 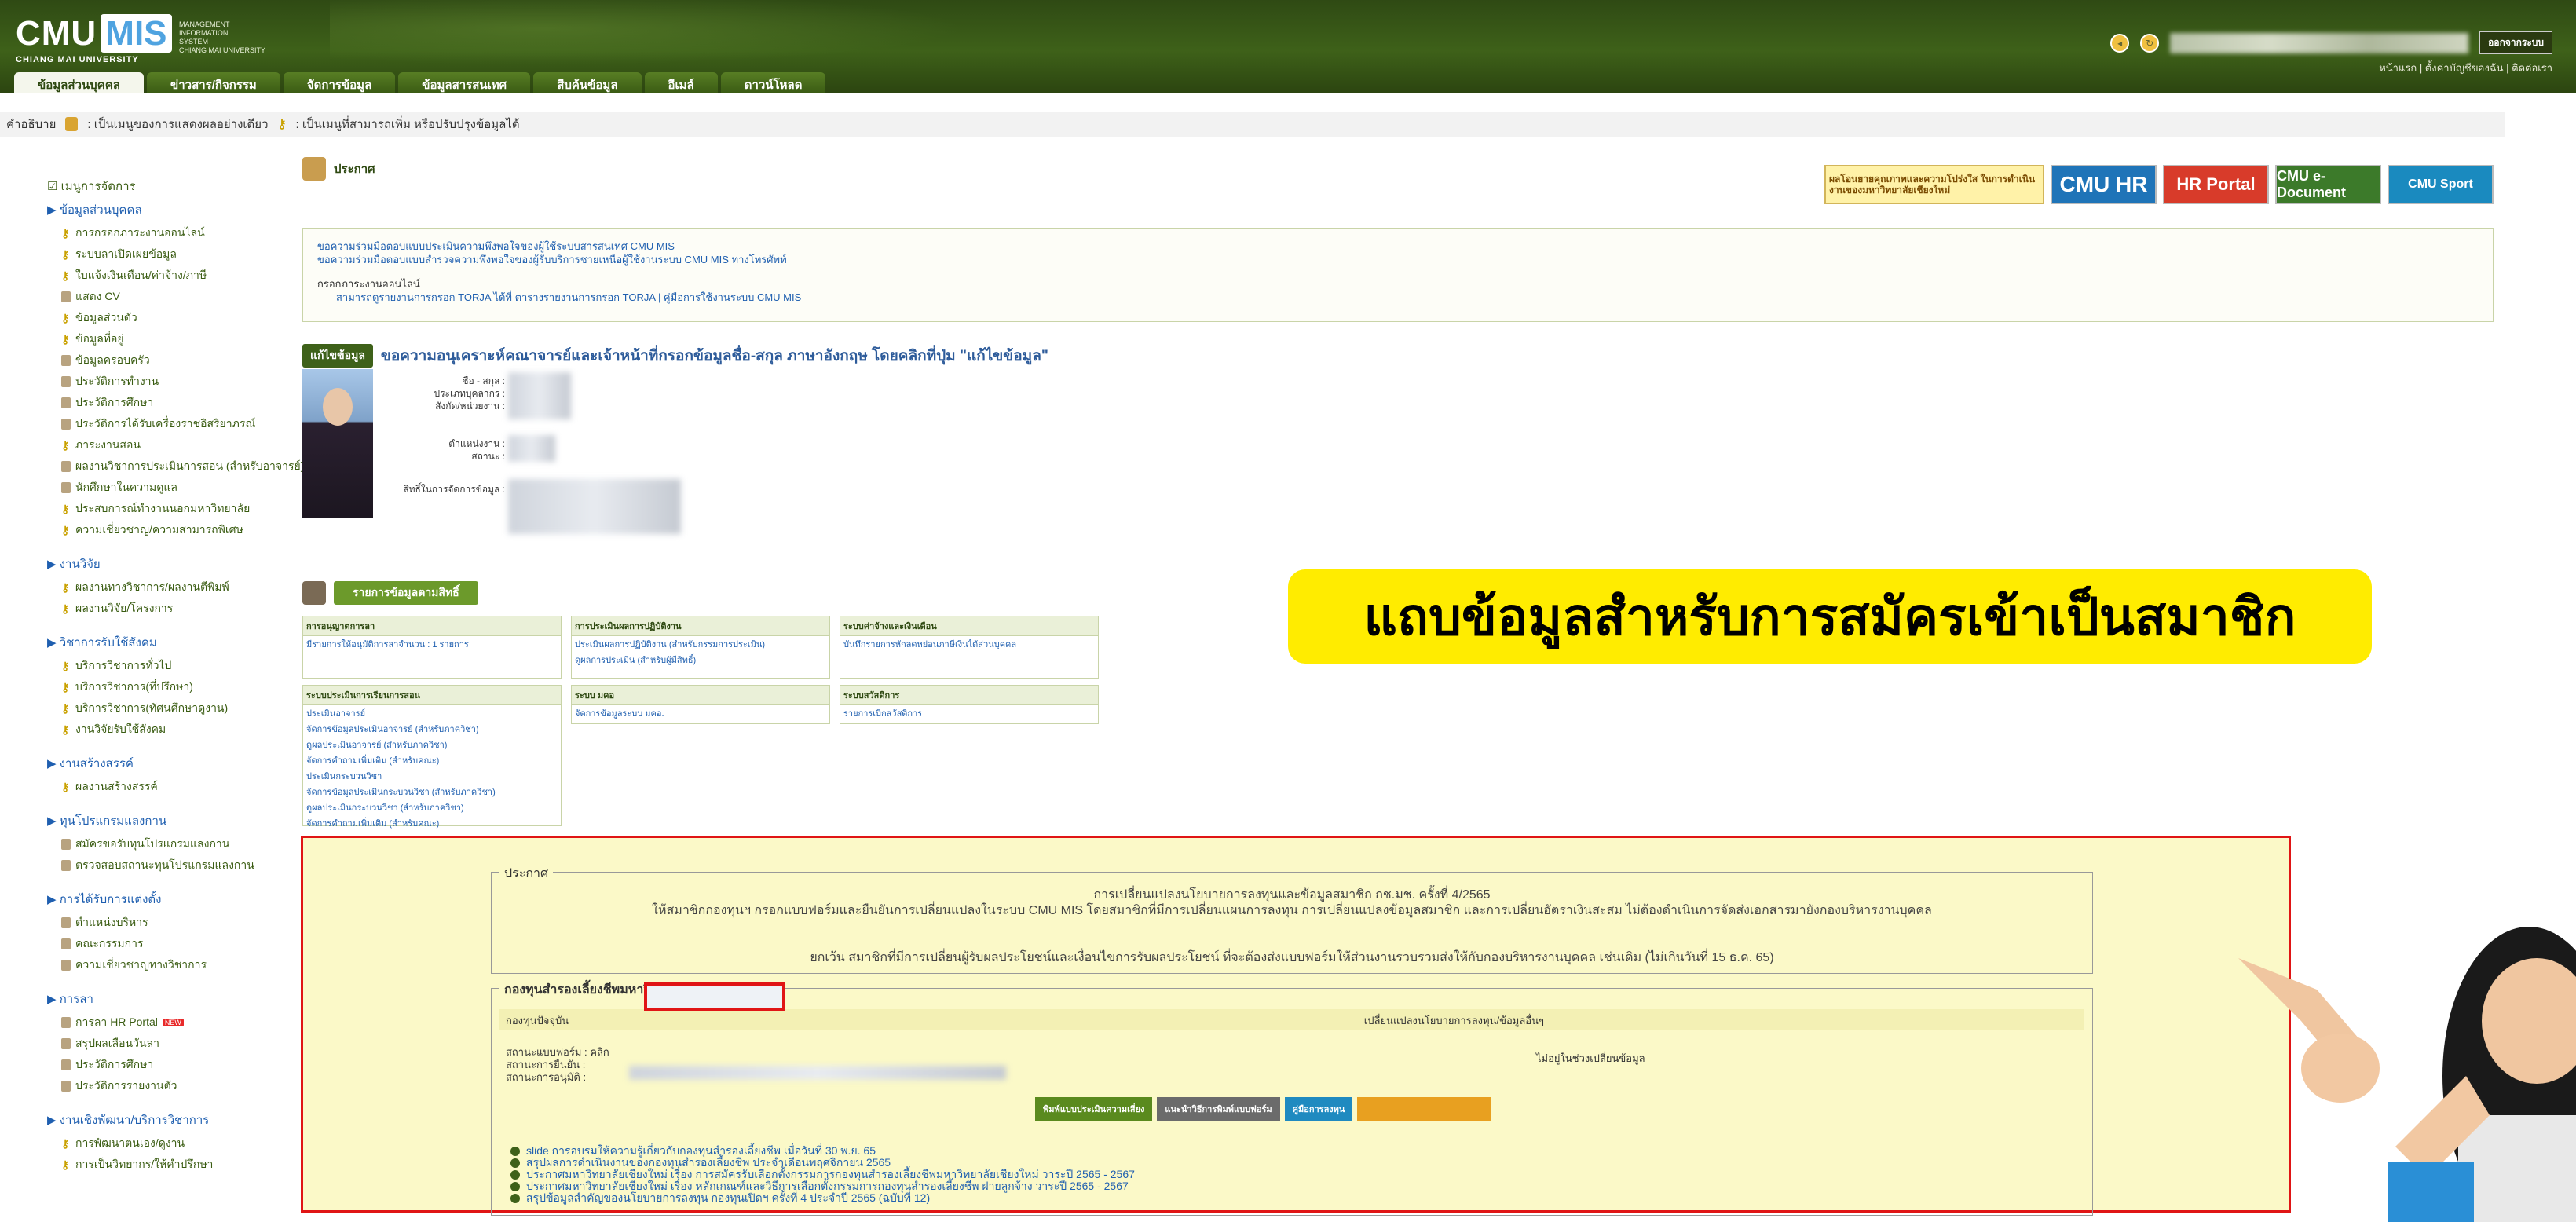 What do you see at coordinates (169, 487) in the screenshot?
I see `sidebar-item: นักศึกษาในความดูแล` at bounding box center [169, 487].